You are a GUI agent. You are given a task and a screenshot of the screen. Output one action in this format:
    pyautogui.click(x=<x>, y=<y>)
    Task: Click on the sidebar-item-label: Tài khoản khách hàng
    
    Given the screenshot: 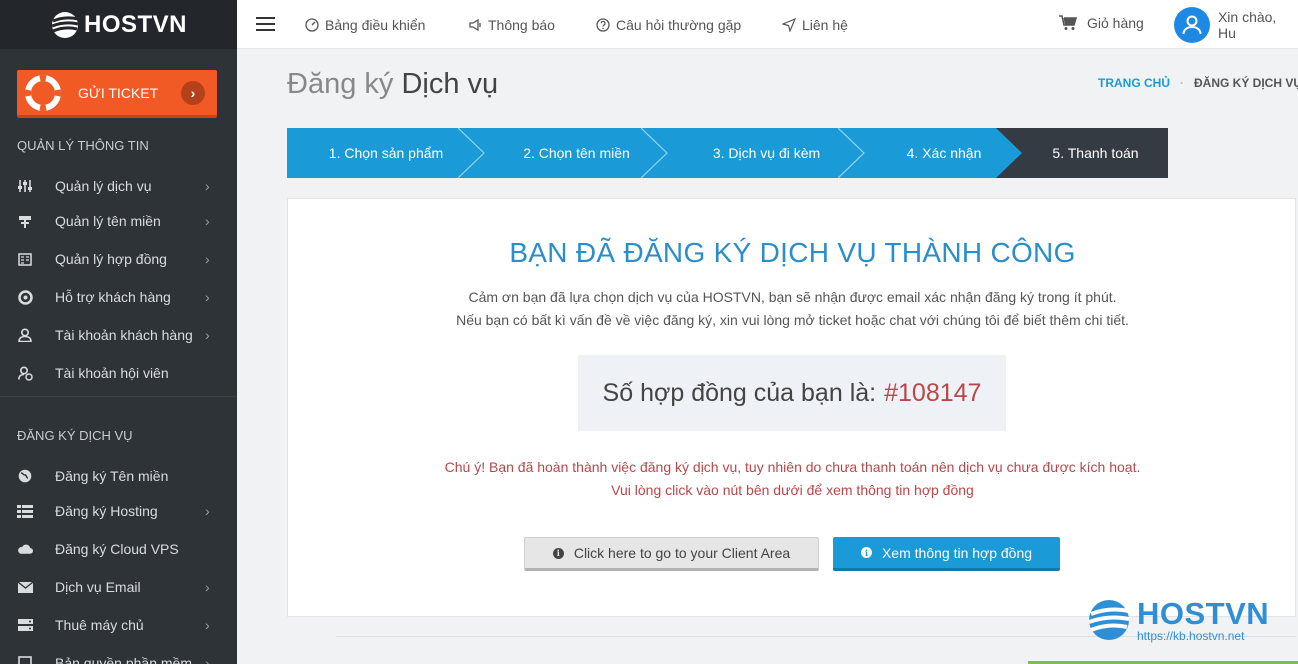 What is the action you would take?
    pyautogui.click(x=124, y=335)
    